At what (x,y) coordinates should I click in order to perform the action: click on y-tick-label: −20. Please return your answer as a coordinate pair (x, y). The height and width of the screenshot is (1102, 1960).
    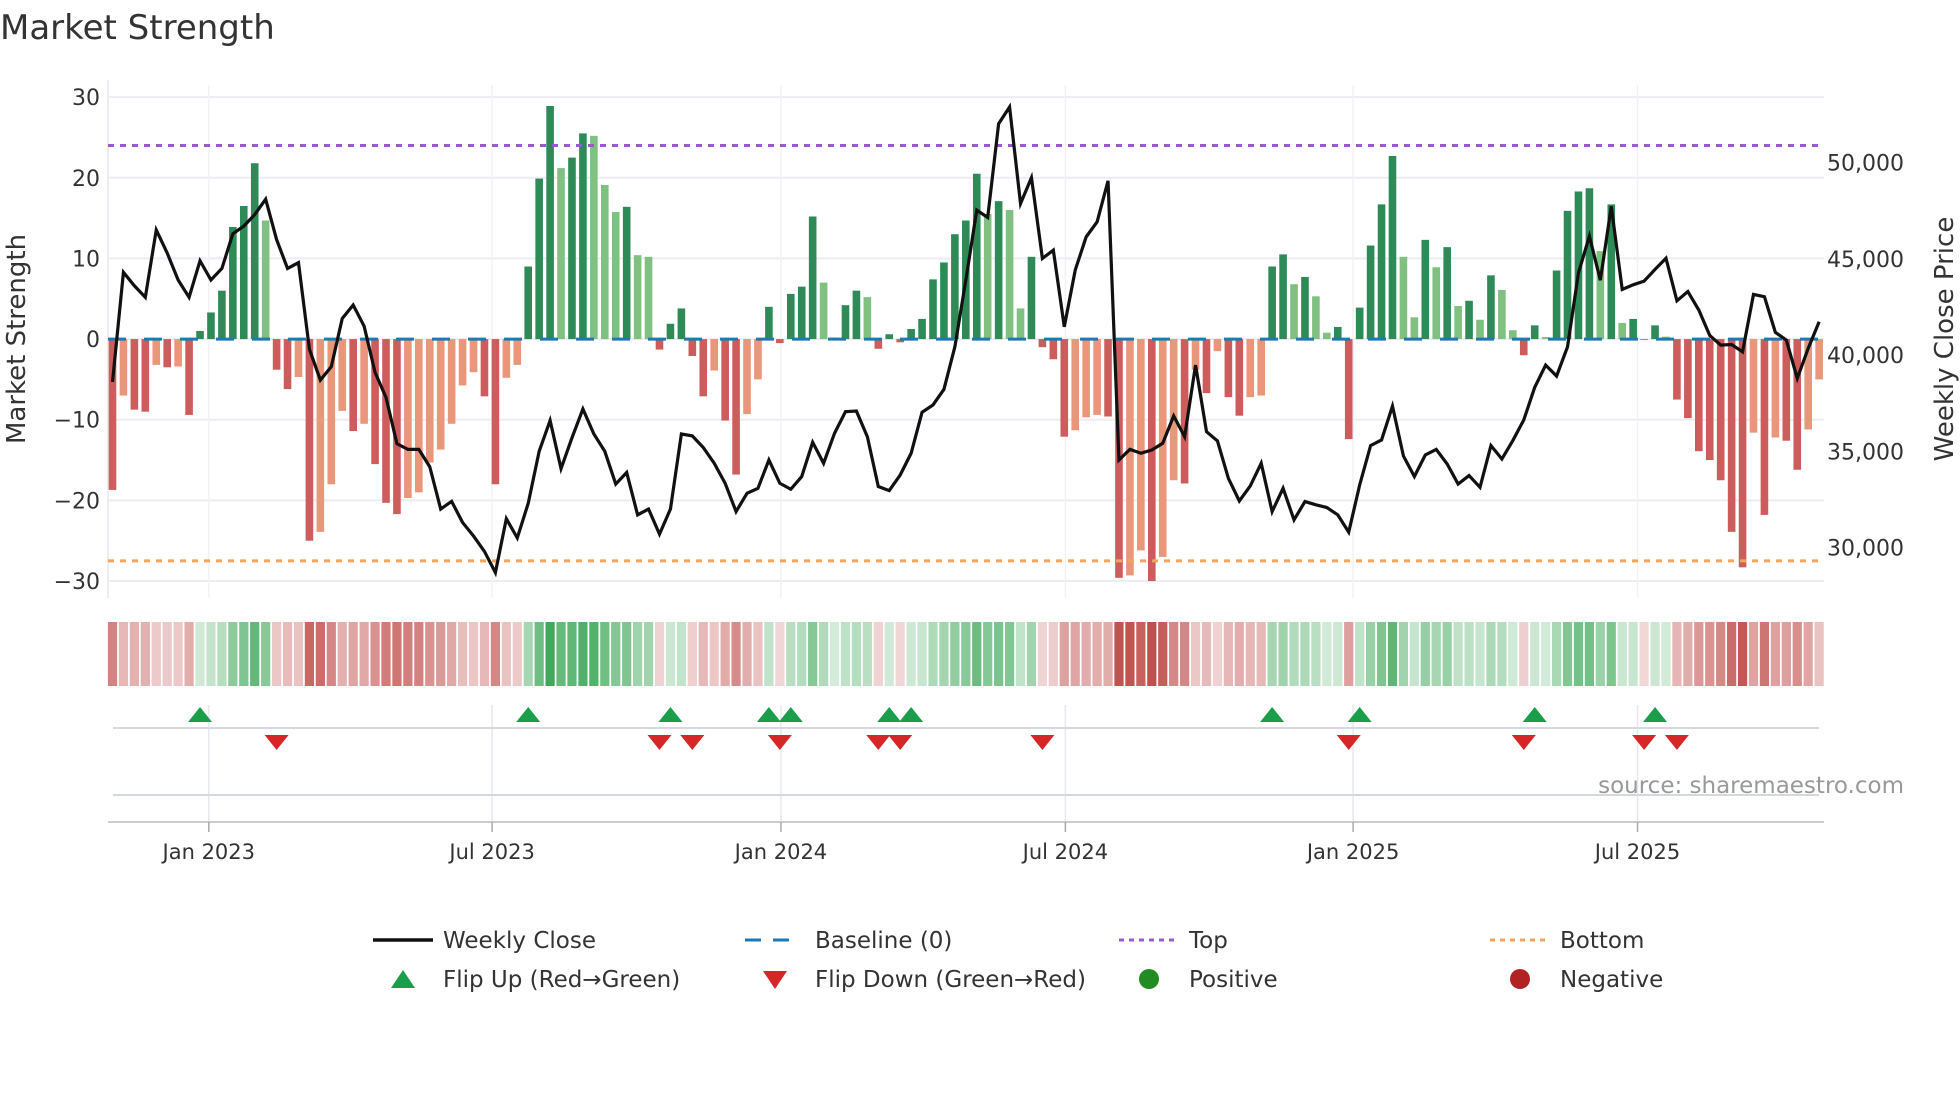
    Looking at the image, I should click on (77, 501).